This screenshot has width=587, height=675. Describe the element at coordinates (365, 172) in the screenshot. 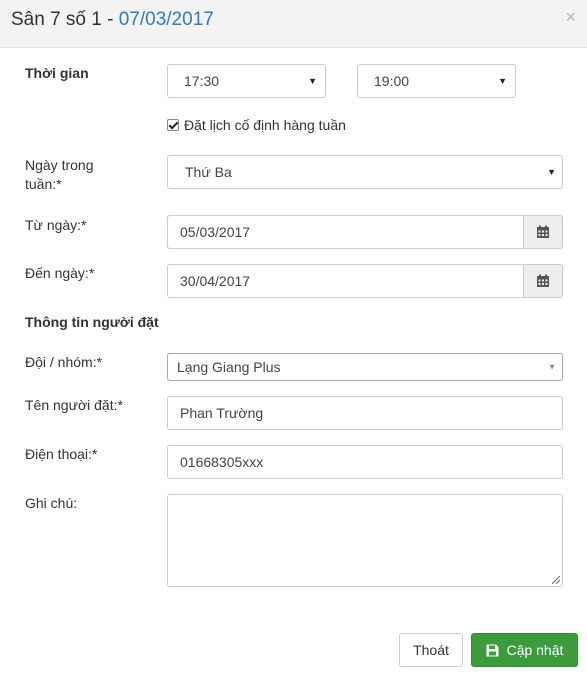

I see `weekday-select: Thứ Ba ▼` at that location.